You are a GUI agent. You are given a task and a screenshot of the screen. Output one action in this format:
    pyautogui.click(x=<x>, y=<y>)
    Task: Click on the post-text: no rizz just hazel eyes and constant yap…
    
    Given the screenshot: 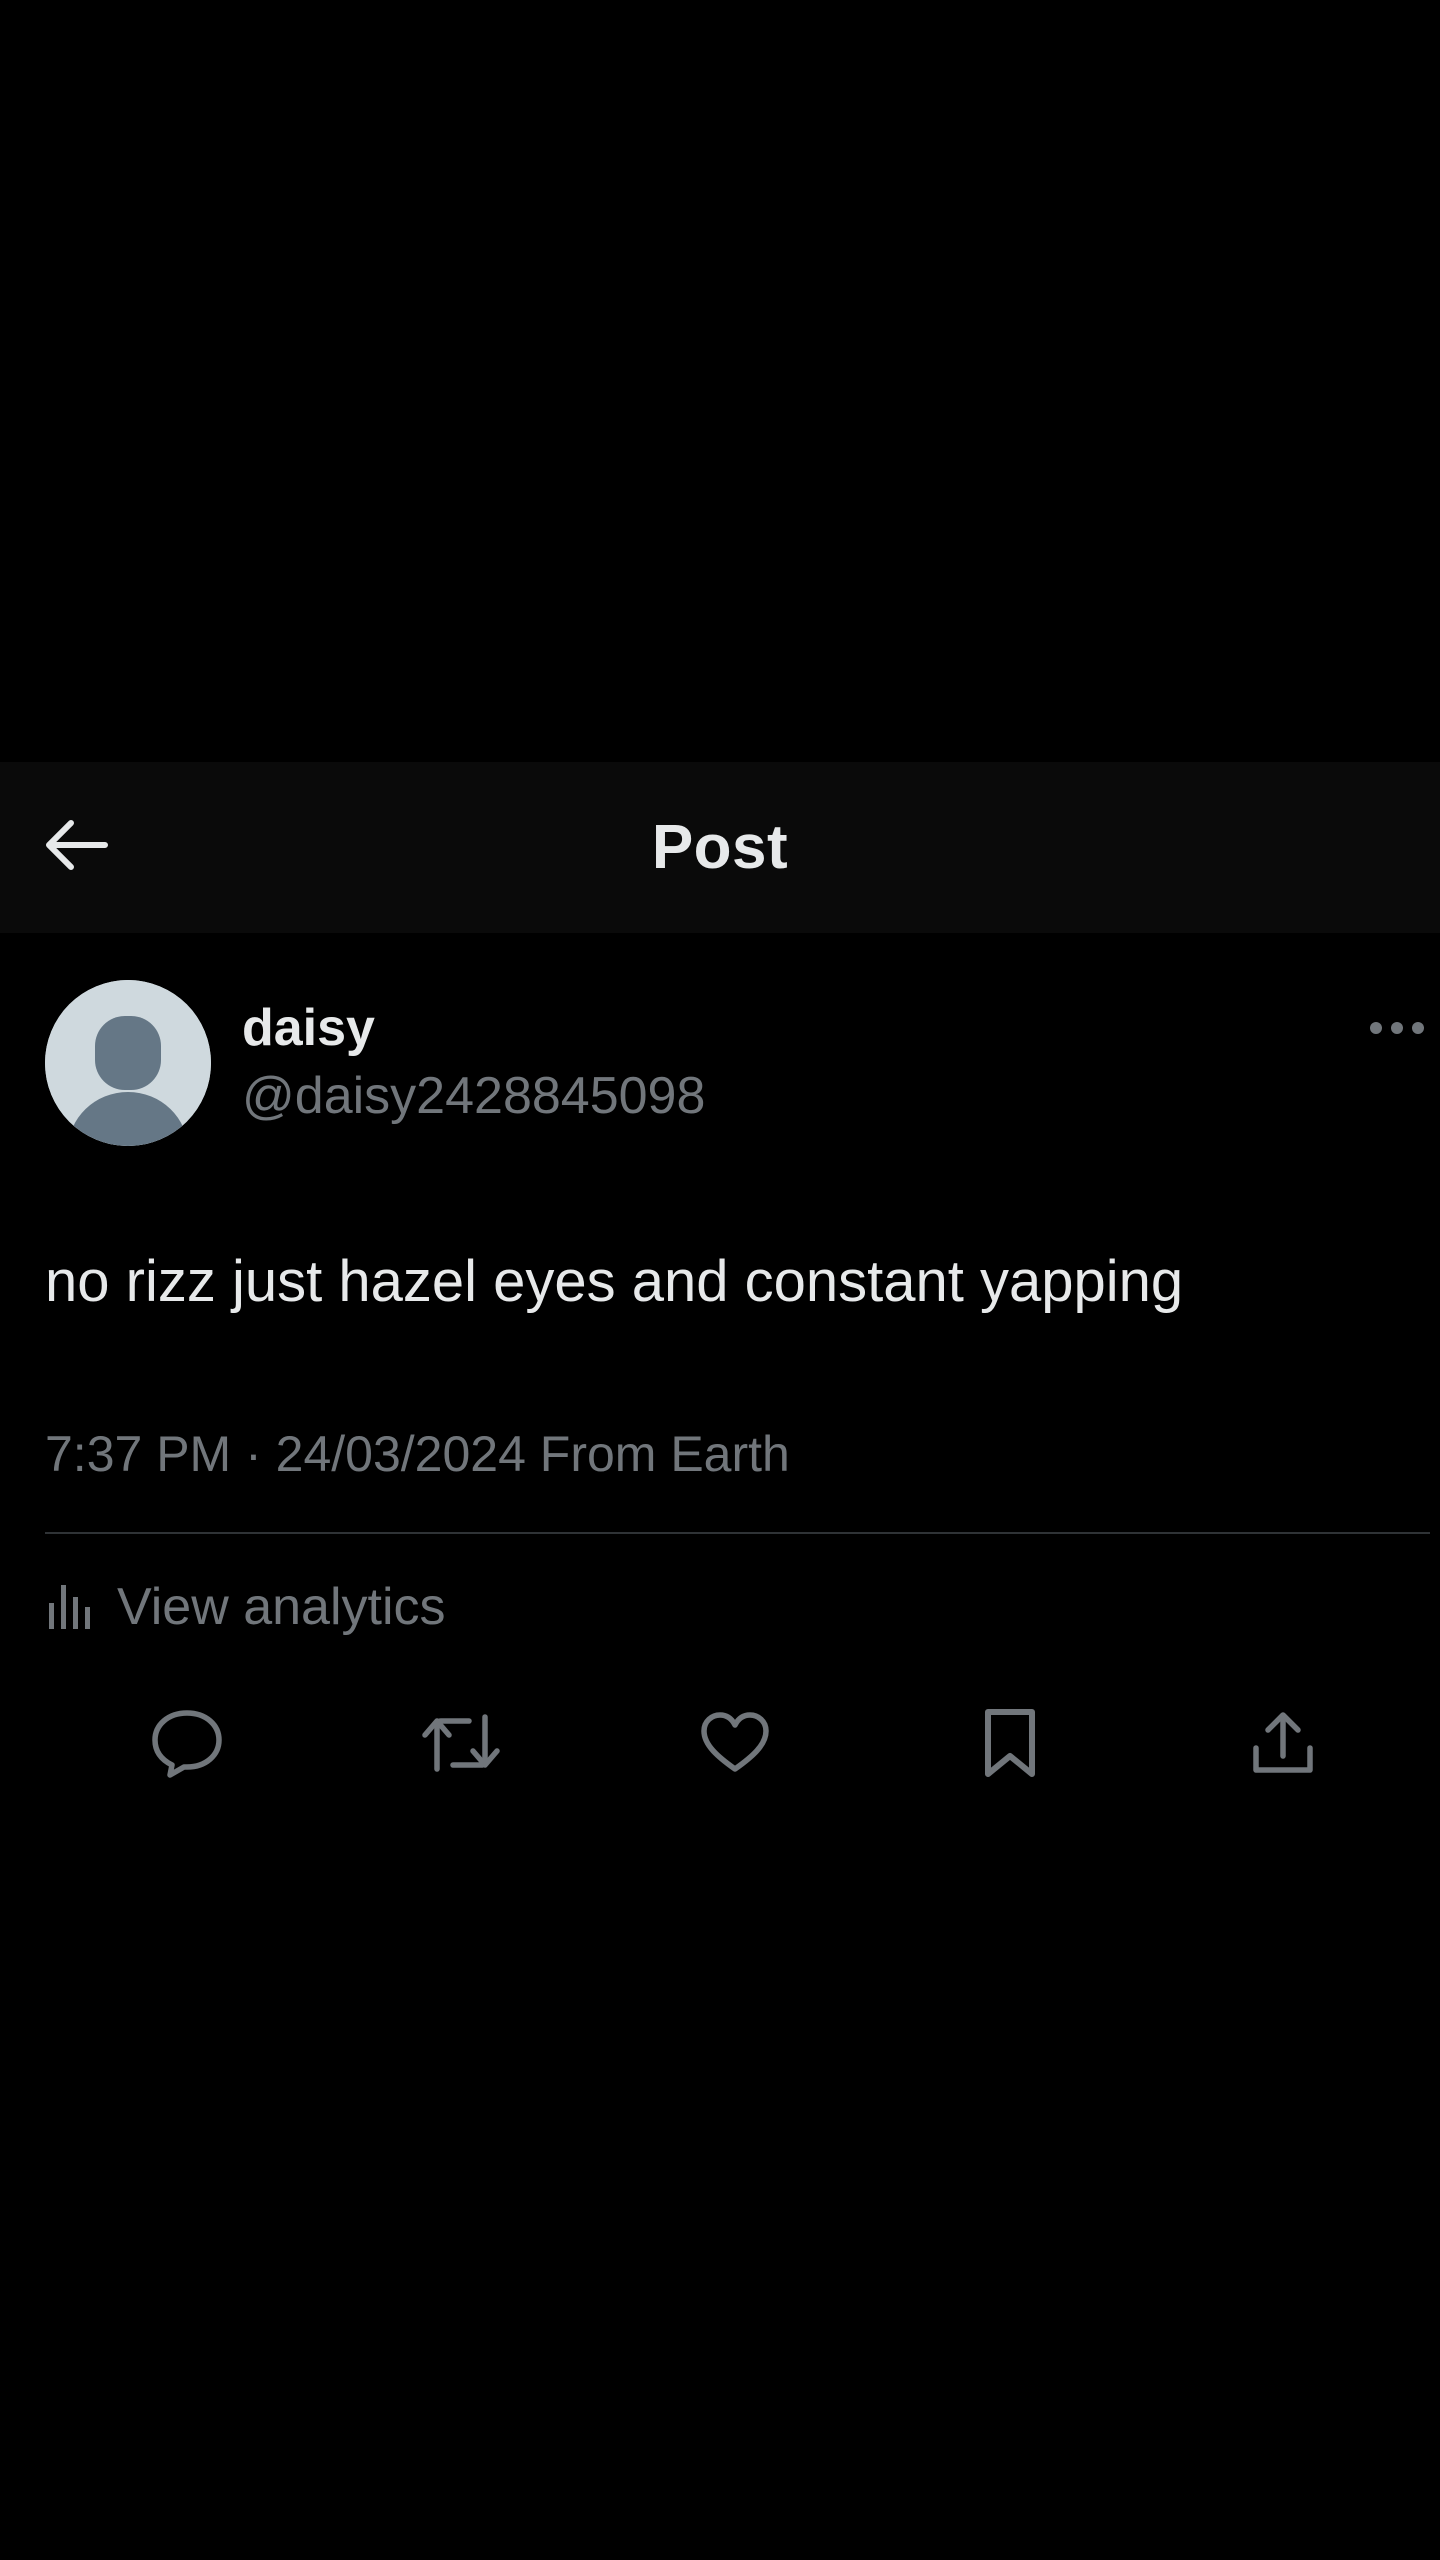 What is the action you would take?
    pyautogui.click(x=614, y=1281)
    